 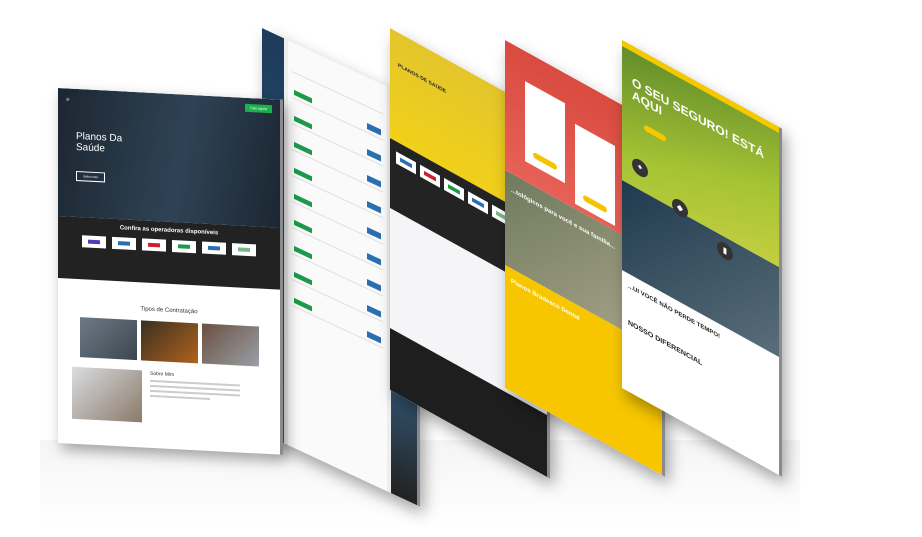 I want to click on hero-title: Planos Da Saúde, so click(x=99, y=142).